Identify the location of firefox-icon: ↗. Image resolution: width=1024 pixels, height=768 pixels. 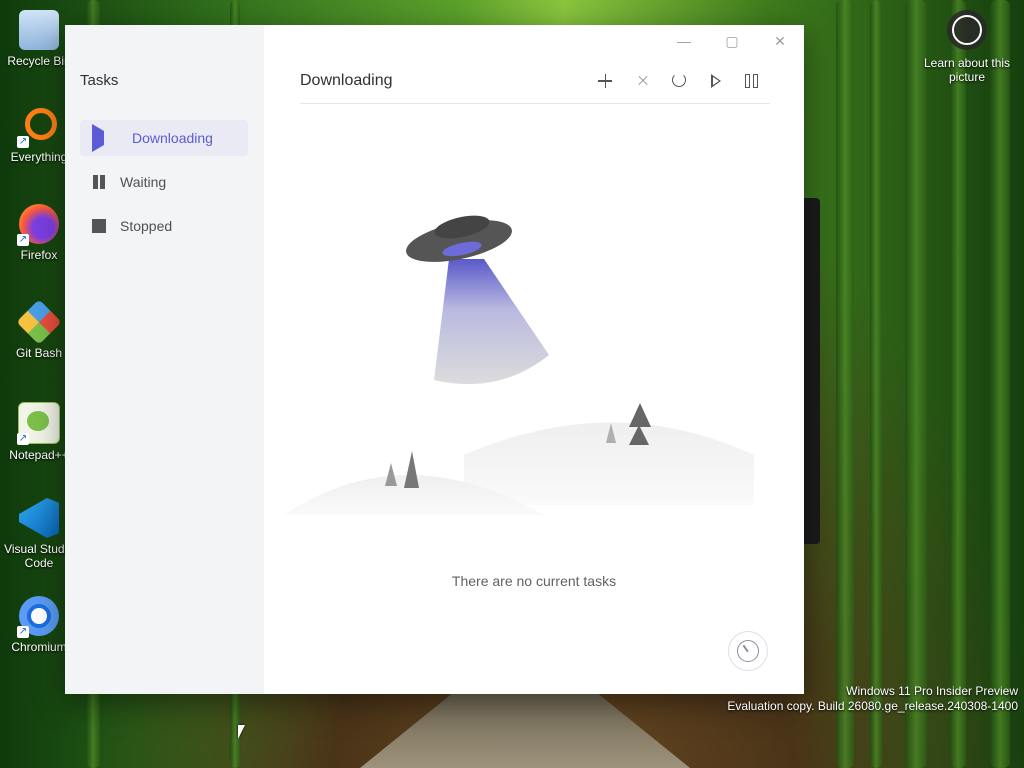
(38, 225).